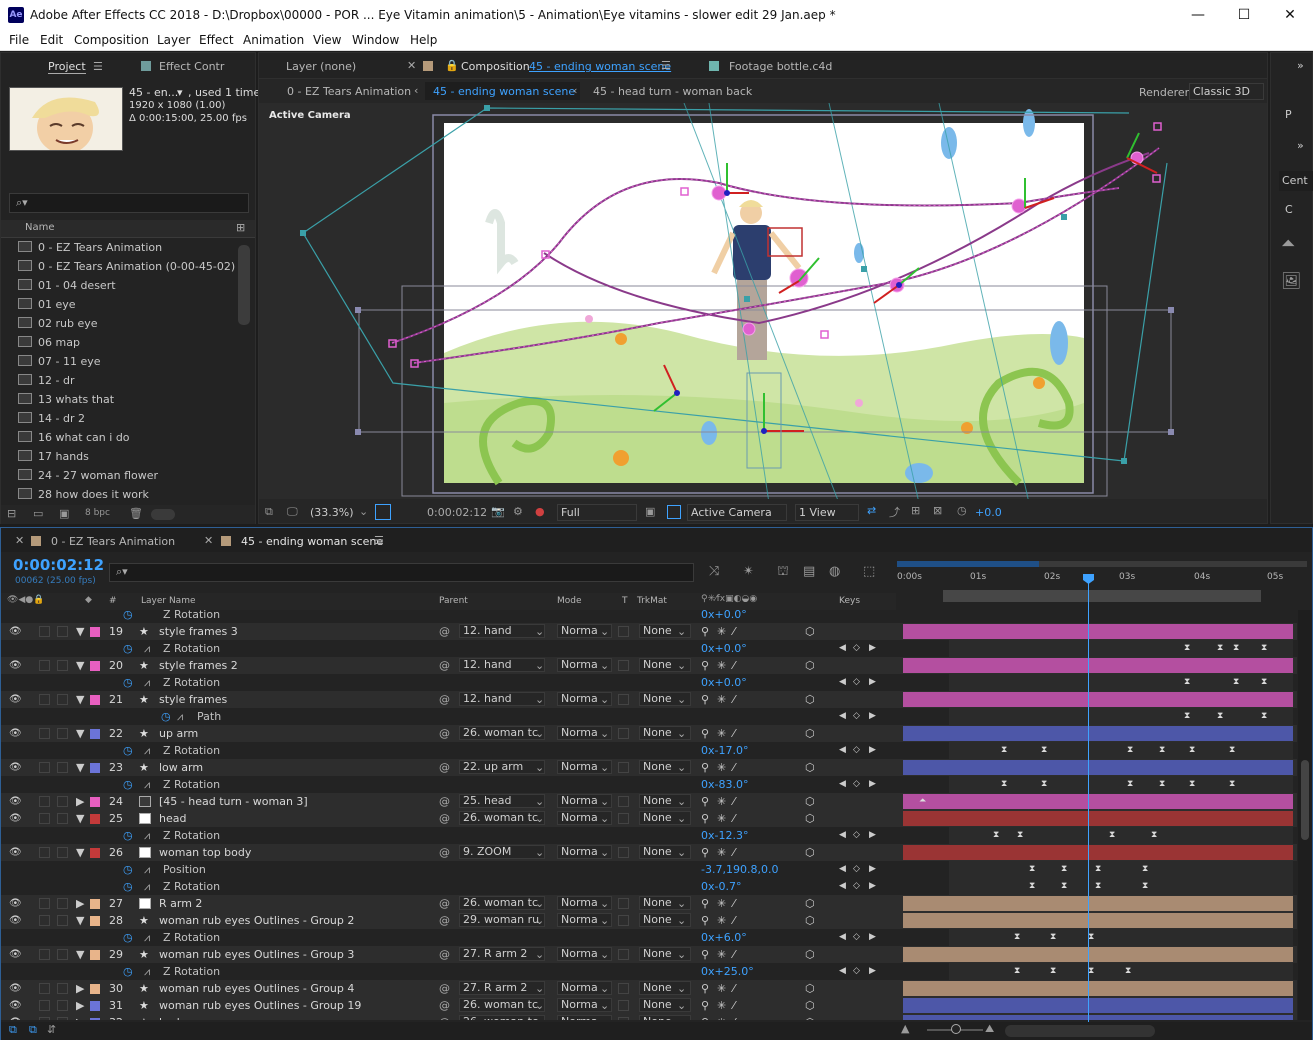 The height and width of the screenshot is (1040, 1313). I want to click on layer-name: [45 - head turn - woman 3], so click(233, 801).